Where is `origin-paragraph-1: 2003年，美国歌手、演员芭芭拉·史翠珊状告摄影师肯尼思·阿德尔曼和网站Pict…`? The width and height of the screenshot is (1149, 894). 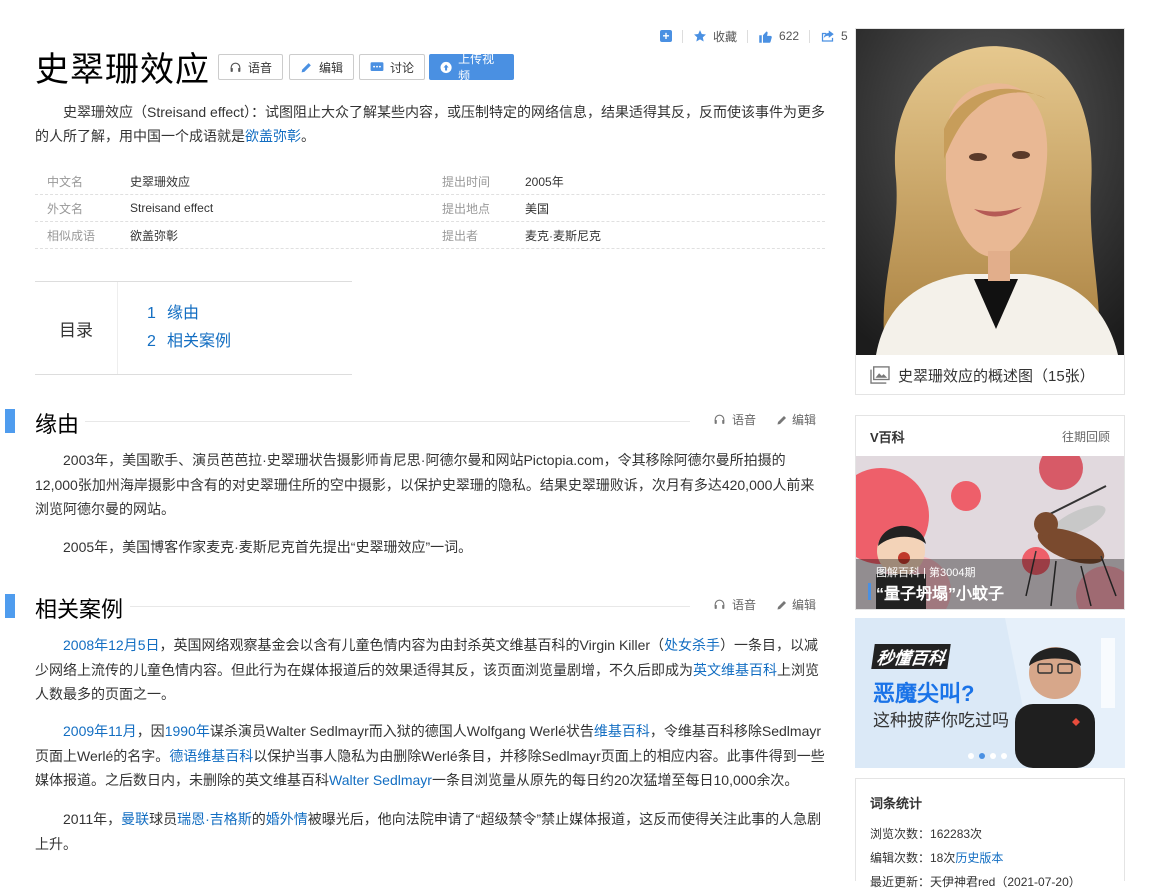 origin-paragraph-1: 2003年，美国歌手、演员芭芭拉·史翠珊状告摄影师肯尼思·阿德尔曼和网站Pict… is located at coordinates (425, 484).